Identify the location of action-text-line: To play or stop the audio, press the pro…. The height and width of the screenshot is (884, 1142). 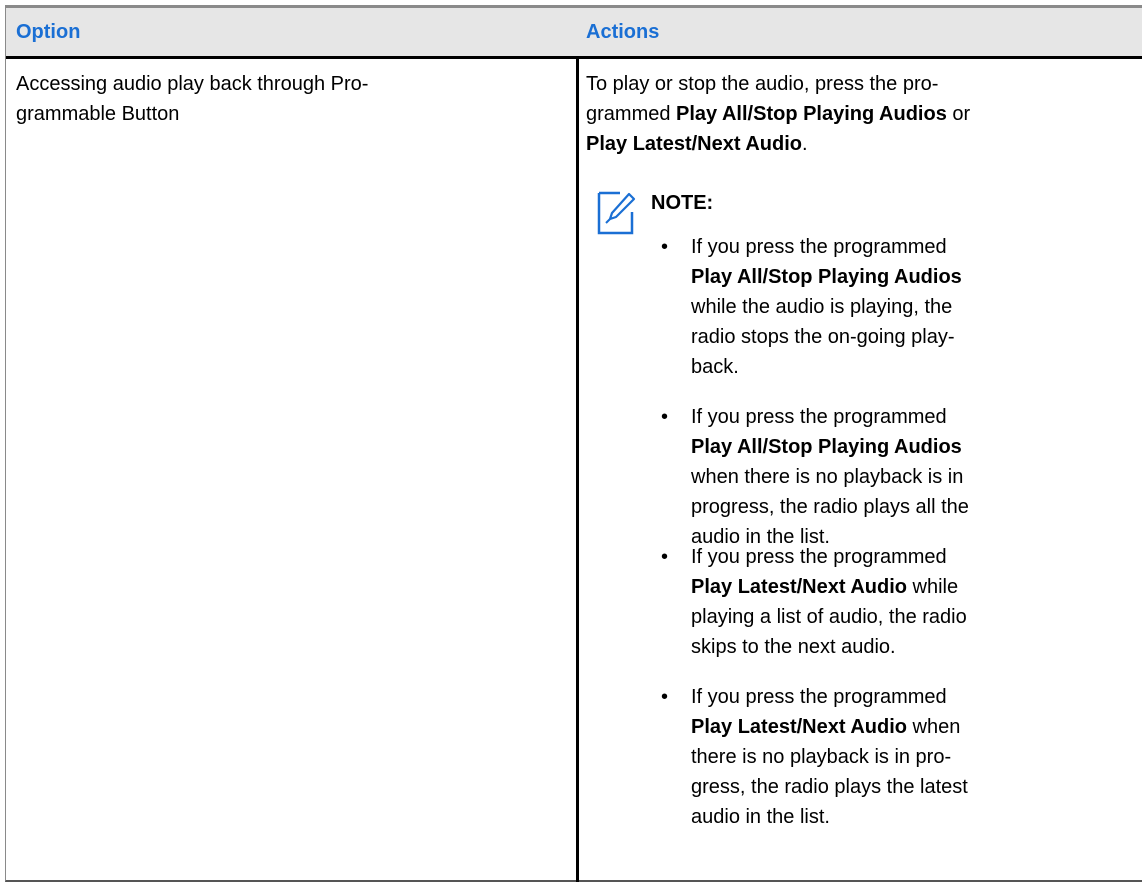
(762, 84).